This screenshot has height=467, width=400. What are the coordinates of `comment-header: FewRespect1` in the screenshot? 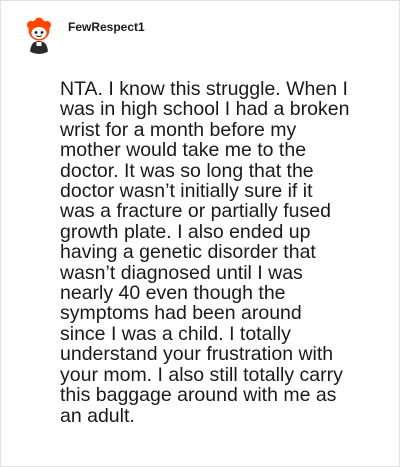 It's located at (82, 35).